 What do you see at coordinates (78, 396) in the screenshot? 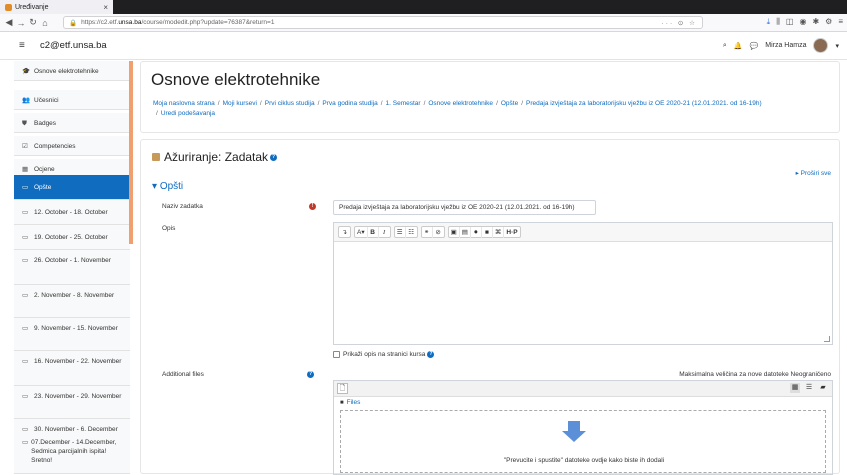
I see `sidebar-item-label: 23. November - 29. November` at bounding box center [78, 396].